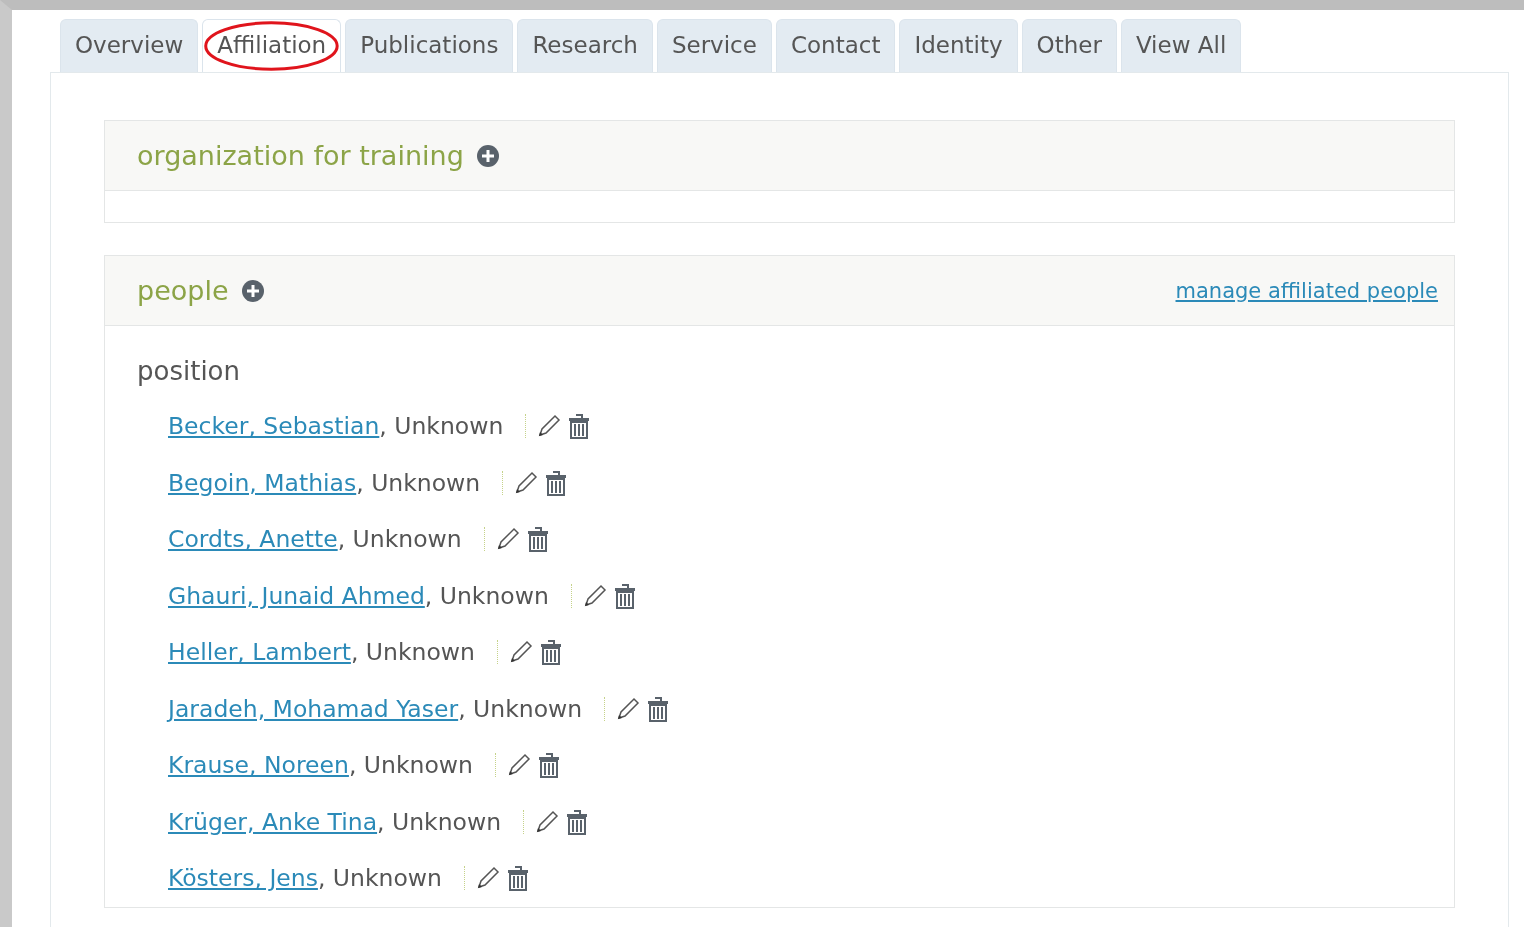 The image size is (1524, 927). Describe the element at coordinates (272, 45) in the screenshot. I see `tab: Affiliation` at that location.